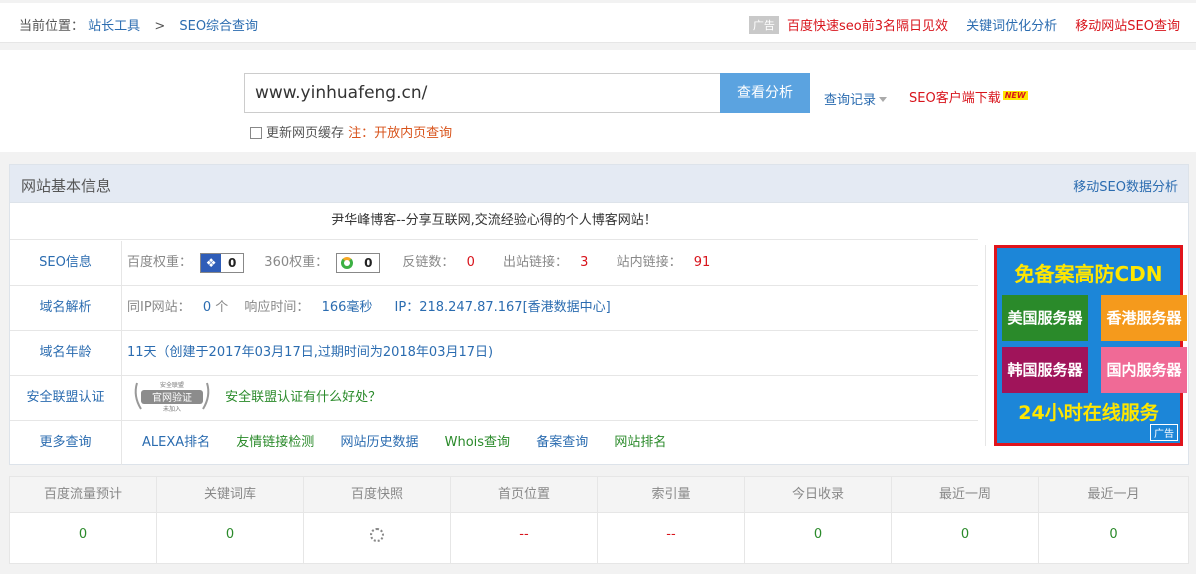 Image resolution: width=1196 pixels, height=574 pixels. Describe the element at coordinates (503, 307) in the screenshot. I see `ip-address-link: IP：218.247.87.167[香港数据中心]` at that location.